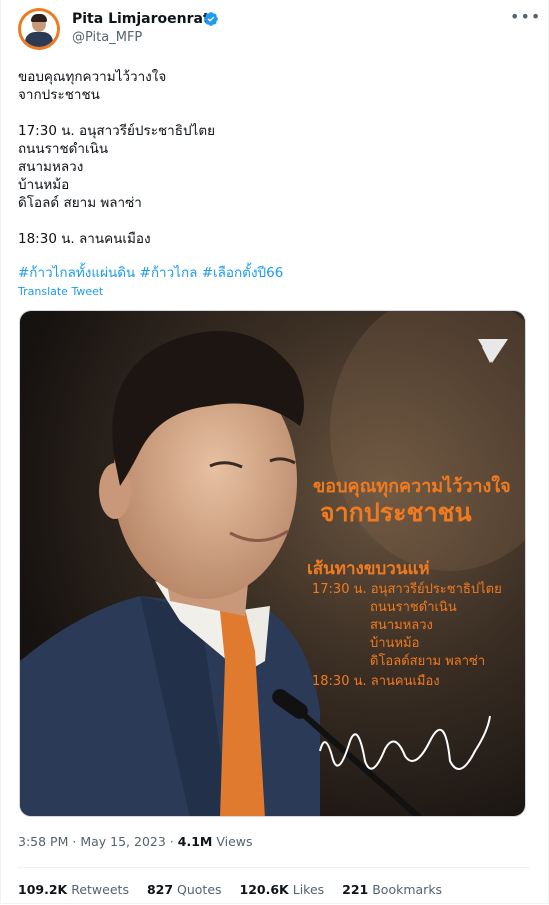  Describe the element at coordinates (243, 273) in the screenshot. I see `hashtag-link: #เลือกตั้งปี66` at that location.